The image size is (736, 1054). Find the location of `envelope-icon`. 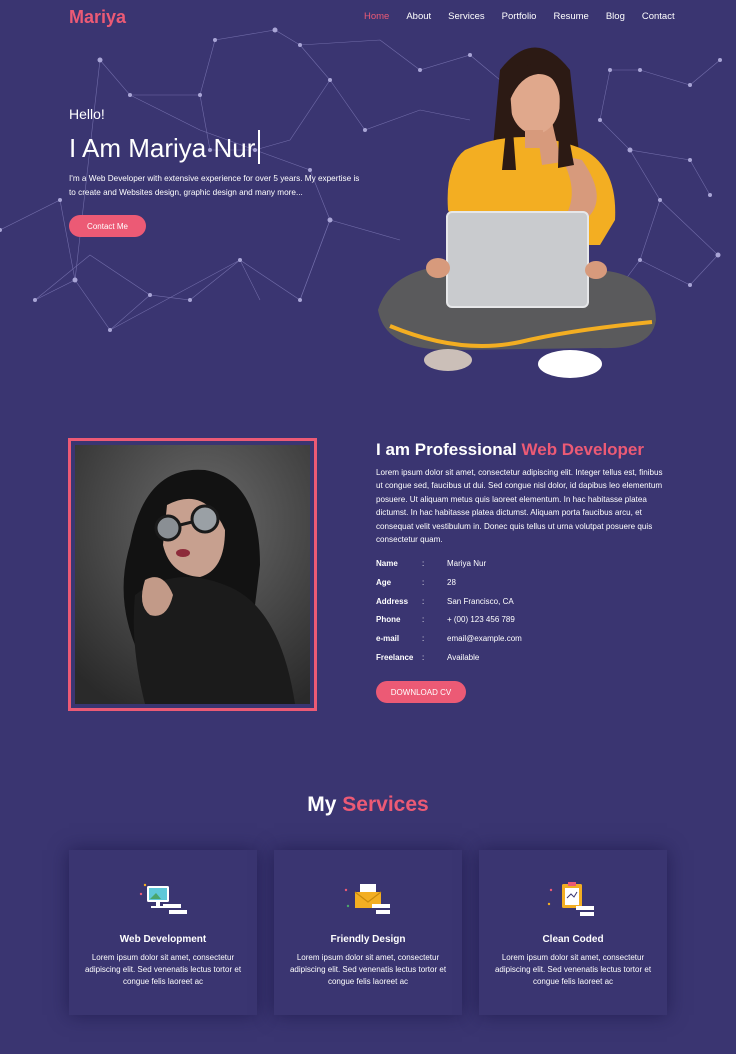

envelope-icon is located at coordinates (367, 899).